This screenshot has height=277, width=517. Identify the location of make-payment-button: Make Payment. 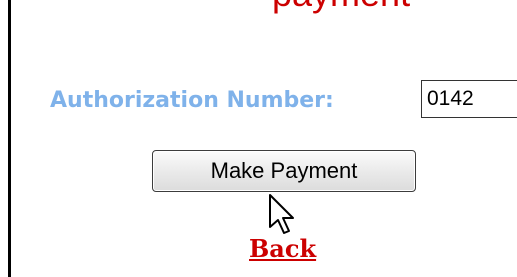
(284, 171).